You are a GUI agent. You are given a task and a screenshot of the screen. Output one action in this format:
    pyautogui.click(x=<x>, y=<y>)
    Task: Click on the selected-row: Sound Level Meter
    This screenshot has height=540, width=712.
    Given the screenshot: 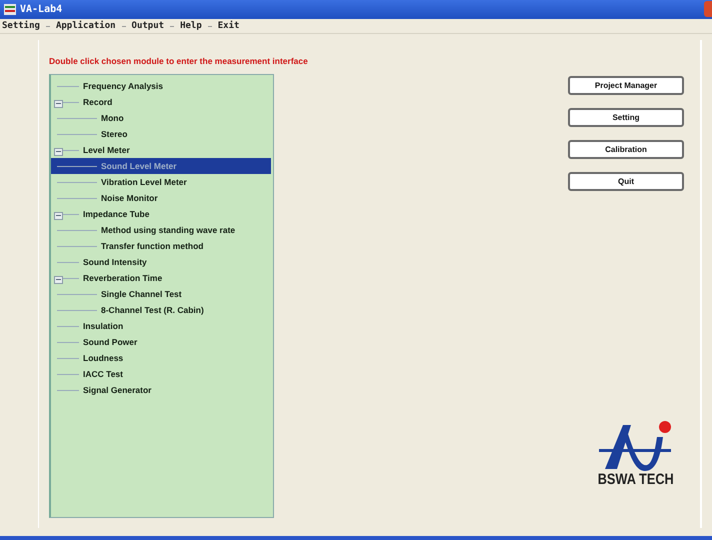 What is the action you would take?
    pyautogui.click(x=161, y=166)
    